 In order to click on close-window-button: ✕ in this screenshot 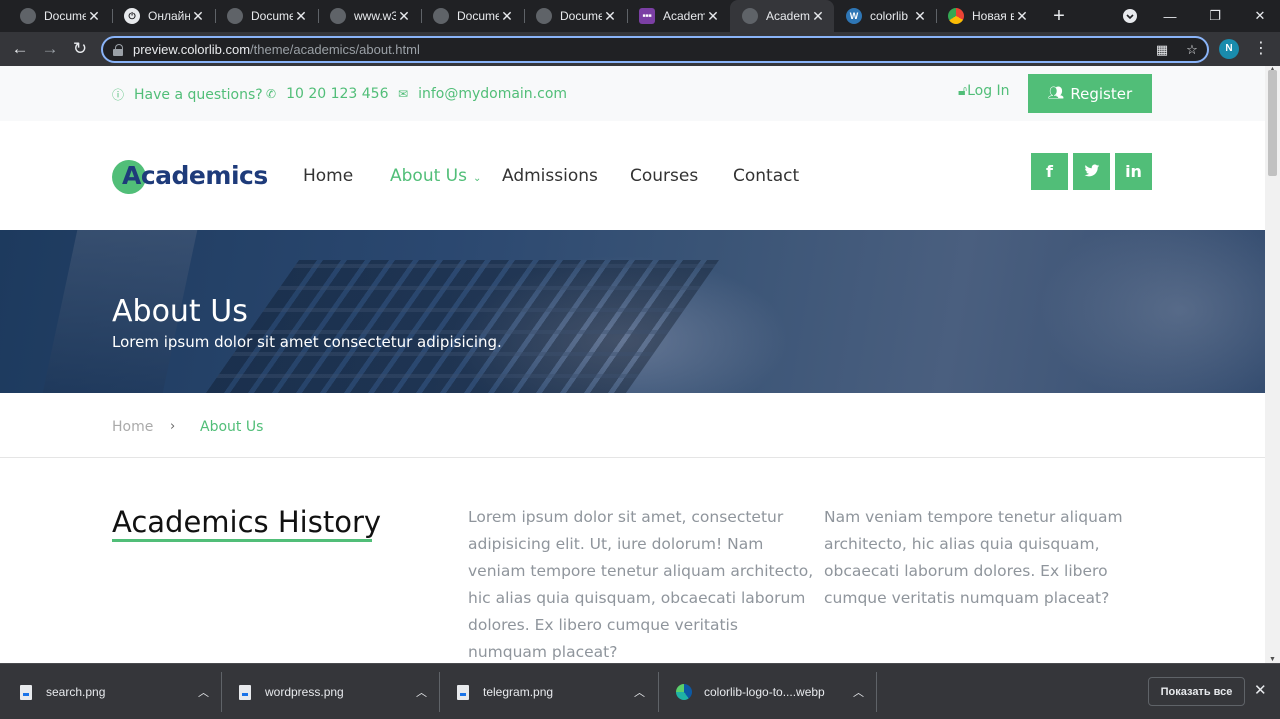, I will do `click(1260, 16)`.